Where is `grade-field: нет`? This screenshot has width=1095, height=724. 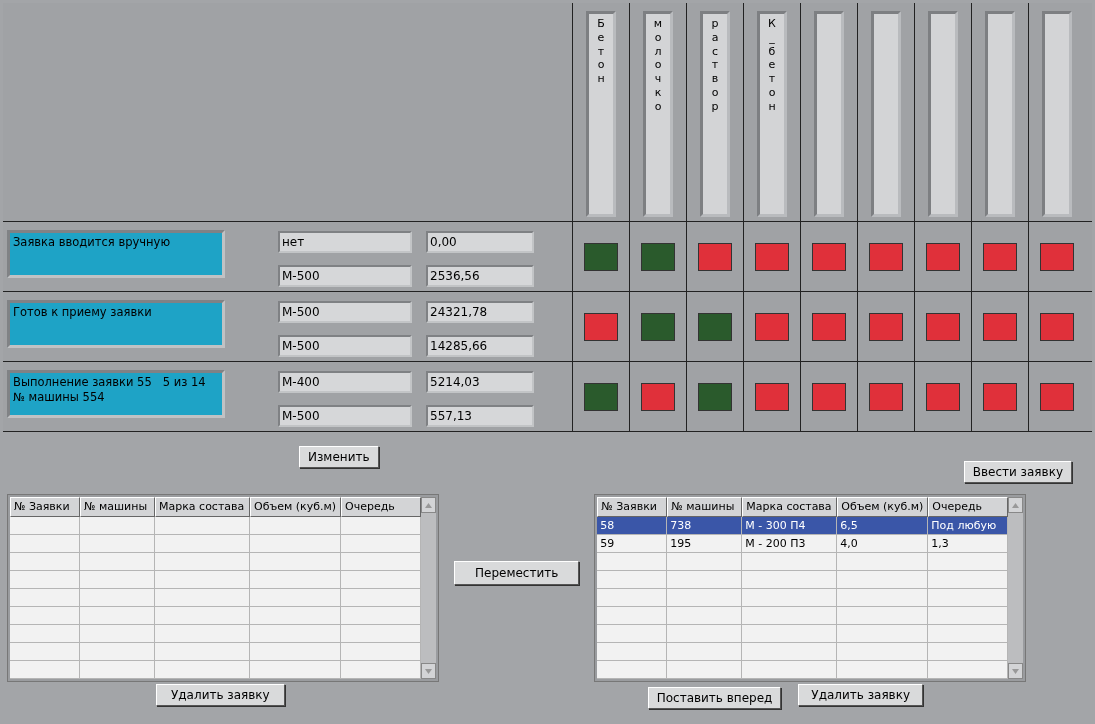
grade-field: нет is located at coordinates (345, 242).